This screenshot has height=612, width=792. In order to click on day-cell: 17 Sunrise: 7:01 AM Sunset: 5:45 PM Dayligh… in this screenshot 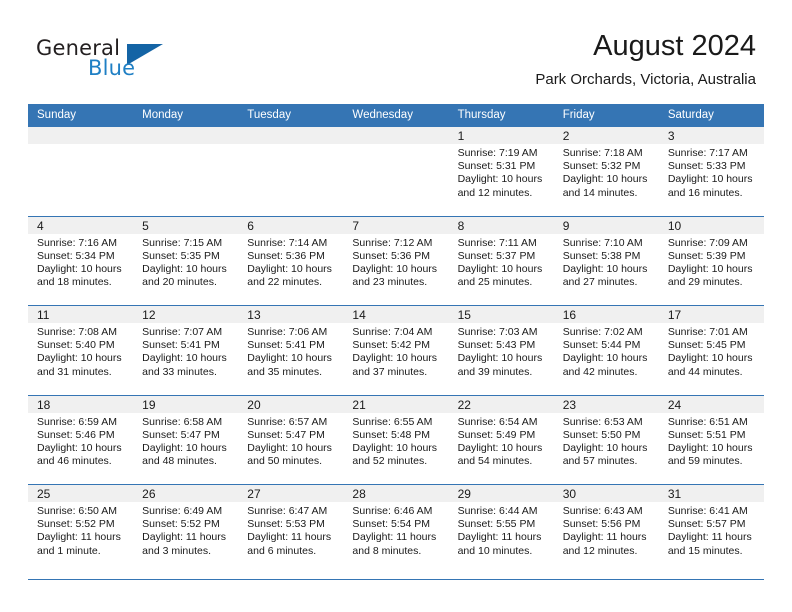, I will do `click(711, 350)`.